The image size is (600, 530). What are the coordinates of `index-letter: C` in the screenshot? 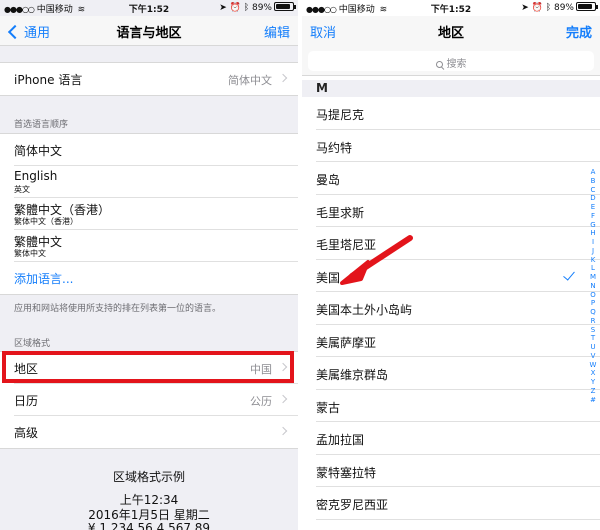 It's located at (593, 190).